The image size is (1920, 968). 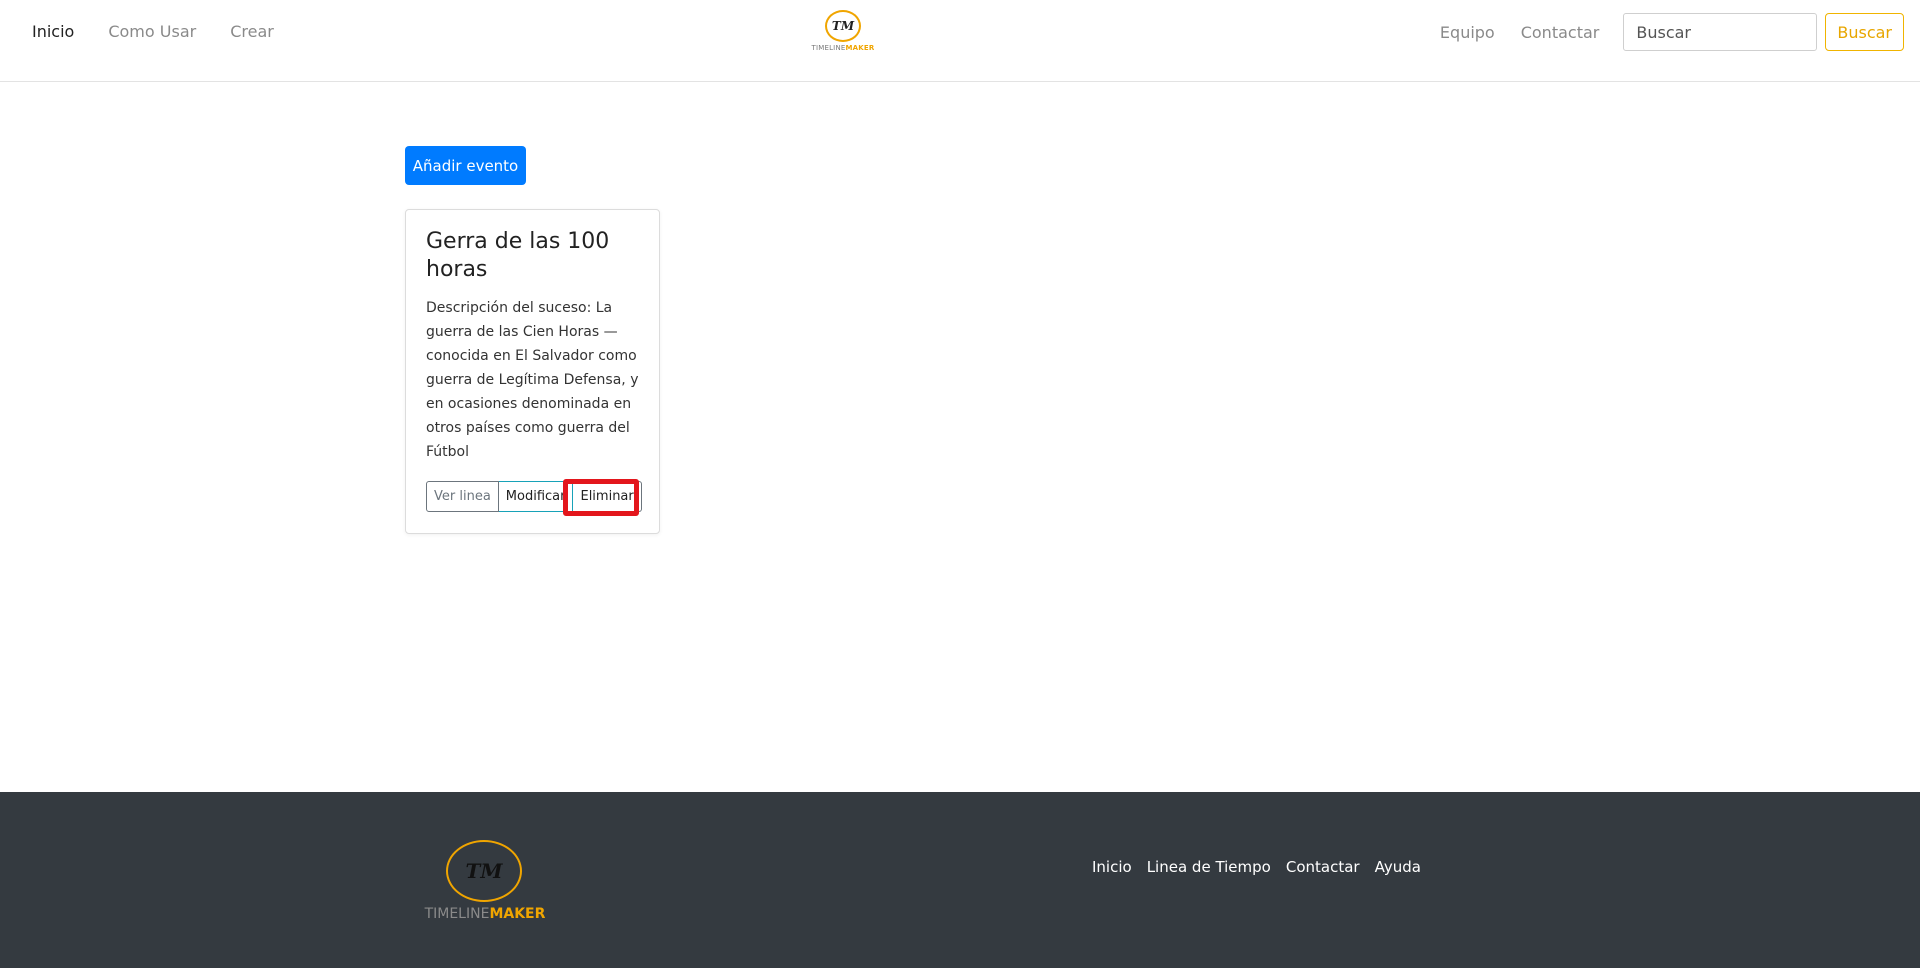 What do you see at coordinates (152, 31) in the screenshot?
I see `nav-link-como-usar: Como Usar` at bounding box center [152, 31].